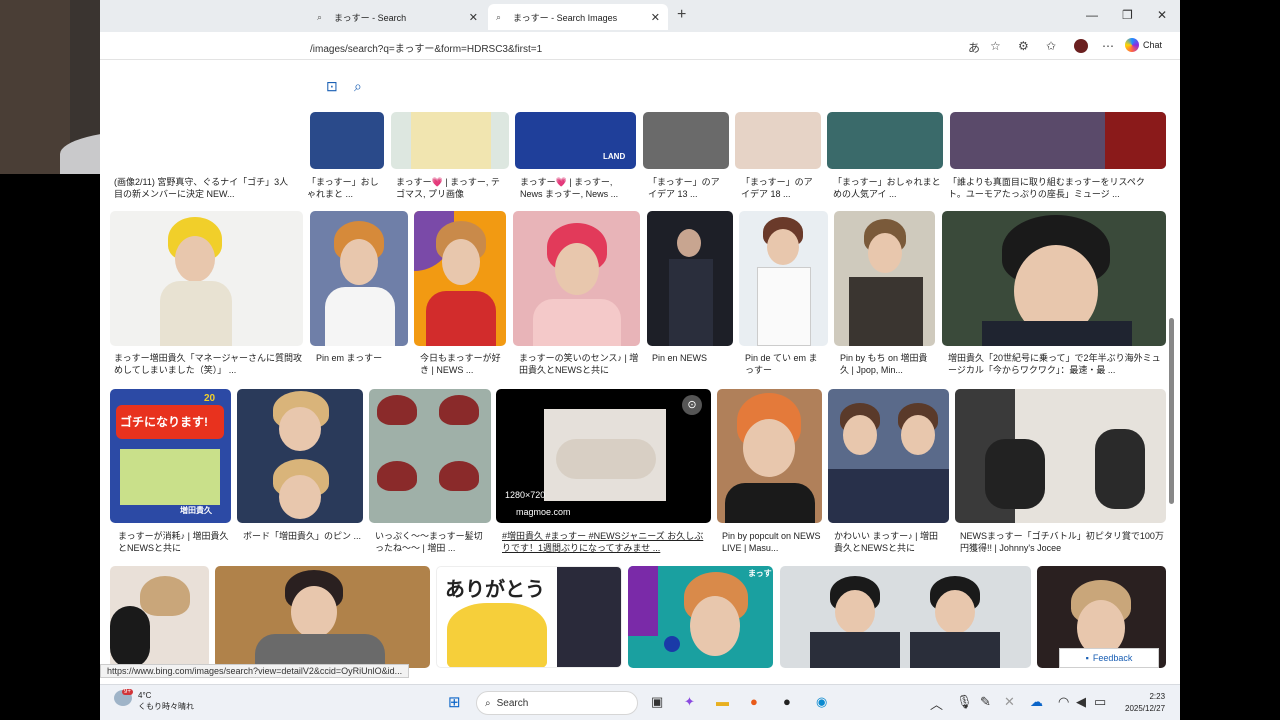 This screenshot has height=720, width=1280. I want to click on new-tab-button: +, so click(681, 15).